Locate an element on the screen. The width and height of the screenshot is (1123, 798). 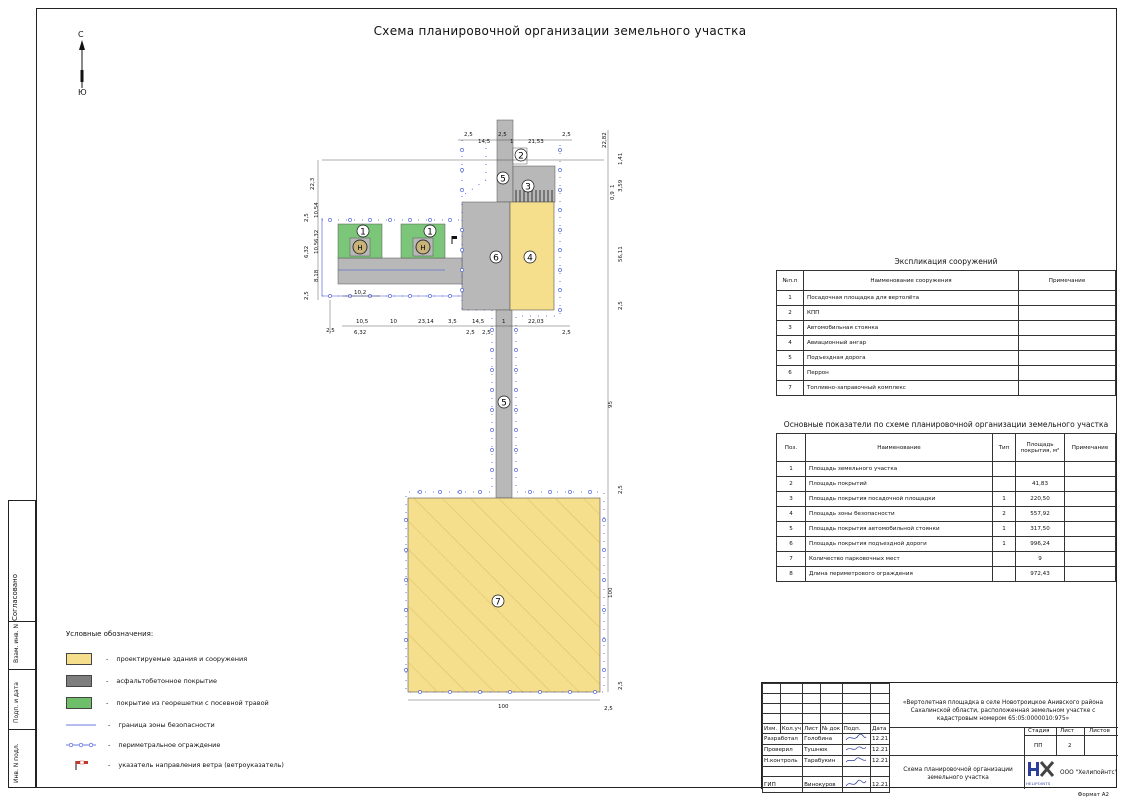
legend-item: - периметральное ограждение is located at coordinates (143, 745).